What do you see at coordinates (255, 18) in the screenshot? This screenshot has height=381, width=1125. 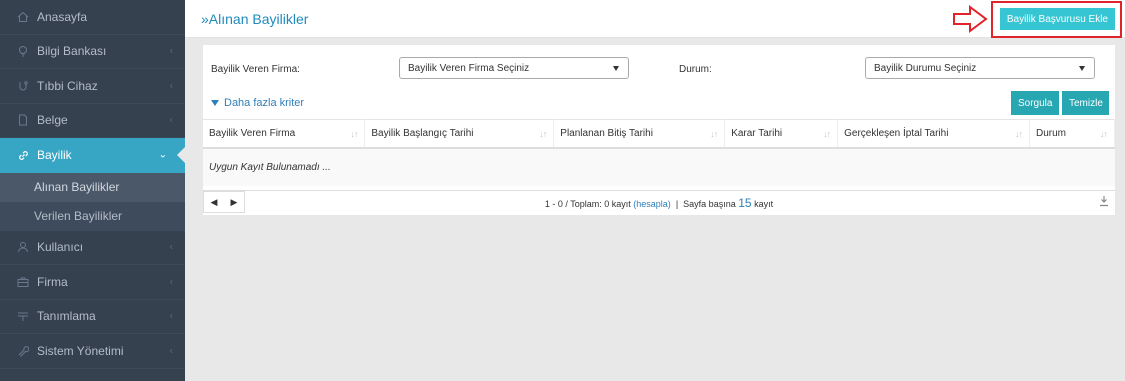 I see `page-title: »Alınan Bayilikler` at bounding box center [255, 18].